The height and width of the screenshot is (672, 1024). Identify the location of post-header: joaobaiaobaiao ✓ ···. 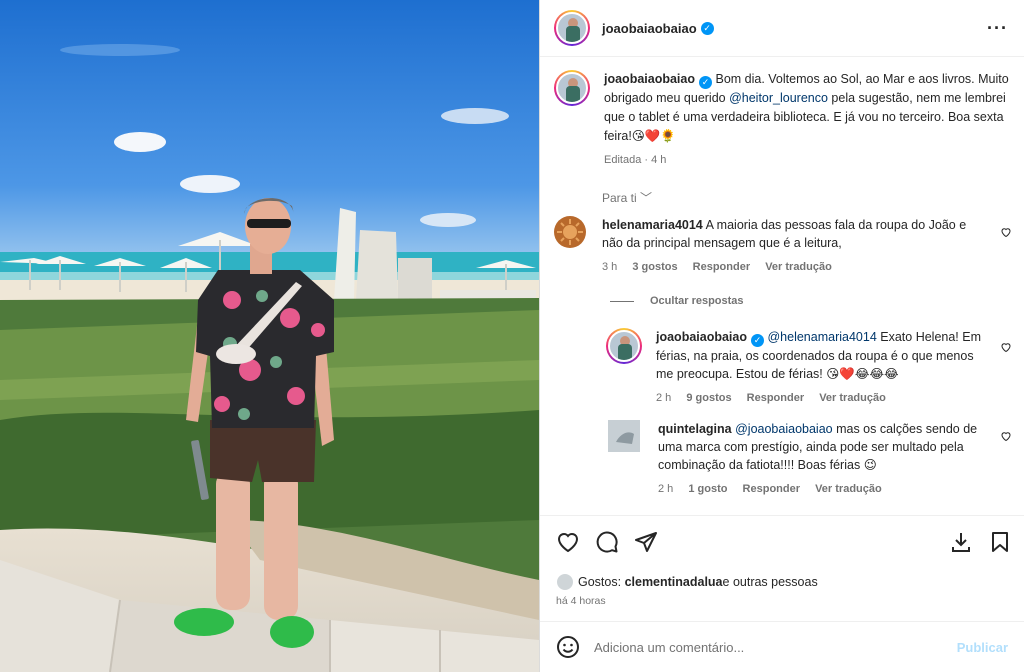
(782, 28).